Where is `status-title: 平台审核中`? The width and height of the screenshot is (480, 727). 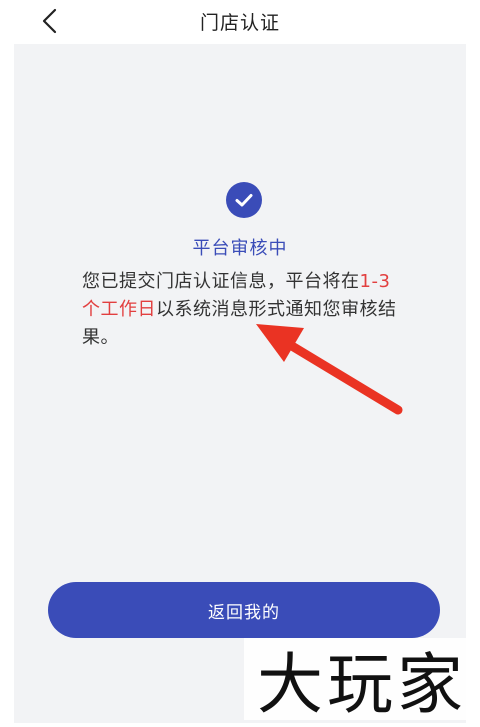 status-title: 平台审核中 is located at coordinates (240, 248).